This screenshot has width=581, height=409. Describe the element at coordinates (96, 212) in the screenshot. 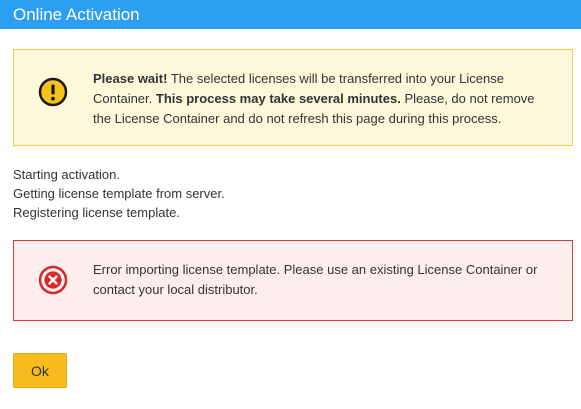

I see `status-line: Registering license template.` at that location.